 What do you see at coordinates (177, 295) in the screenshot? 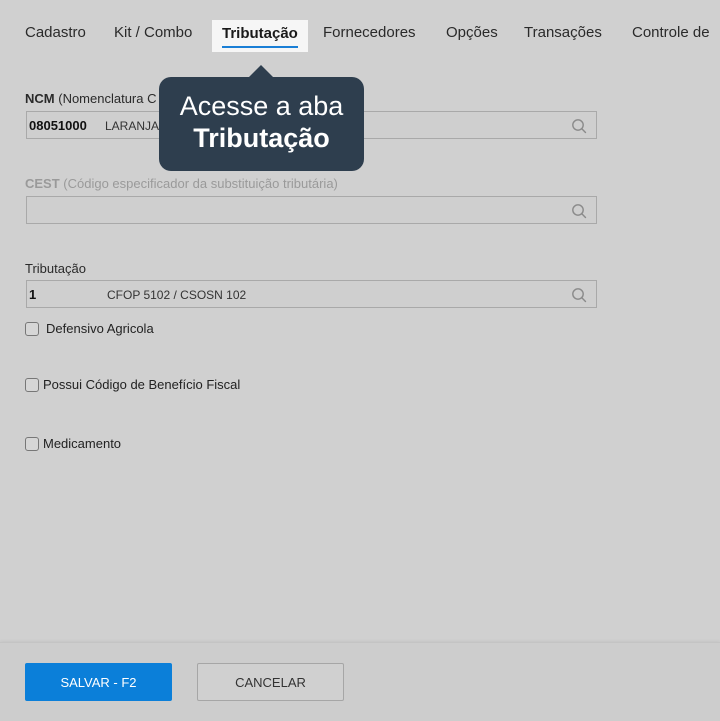
I see `tributacao-description: CFOP 5102 / CSOSN 102` at bounding box center [177, 295].